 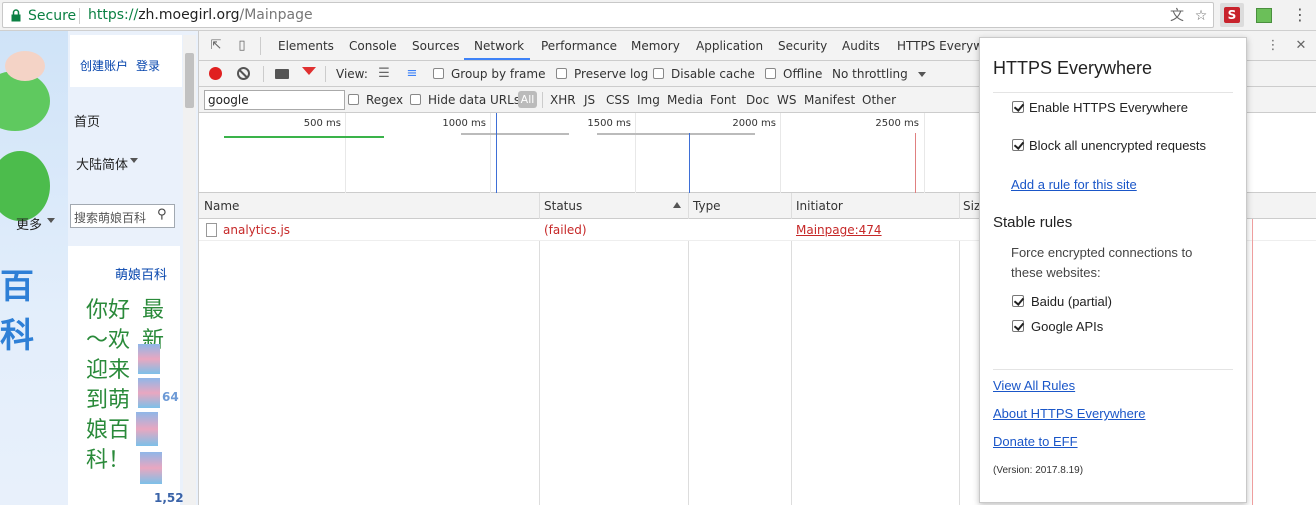 I want to click on rule-label-google-apis: Google APIs, so click(x=1067, y=326).